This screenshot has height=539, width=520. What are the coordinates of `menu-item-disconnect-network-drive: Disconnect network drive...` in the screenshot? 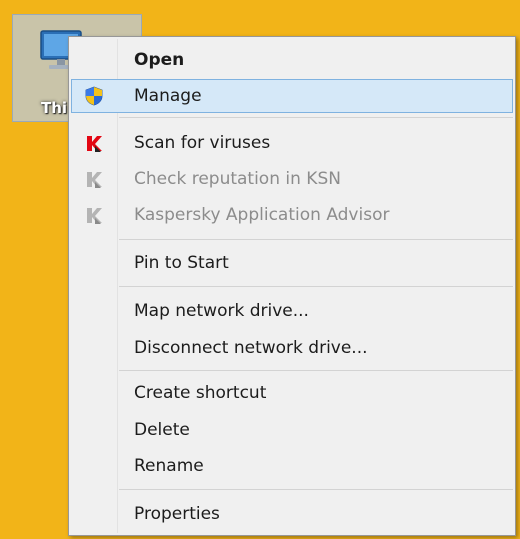 It's located at (292, 348).